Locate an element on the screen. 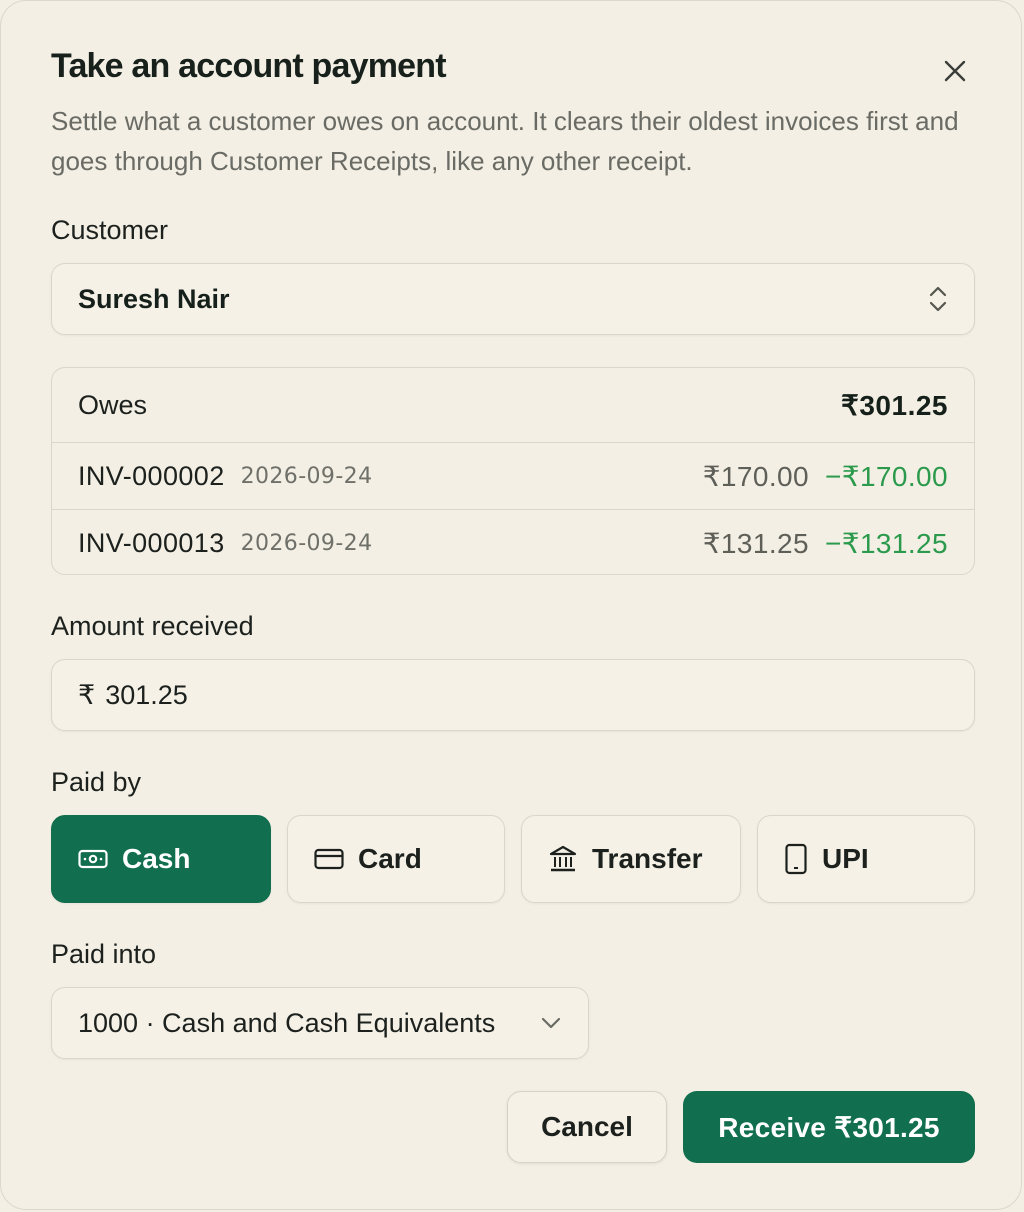 The height and width of the screenshot is (1212, 1024). invoice-applied-amount: −₹131.25 is located at coordinates (886, 543).